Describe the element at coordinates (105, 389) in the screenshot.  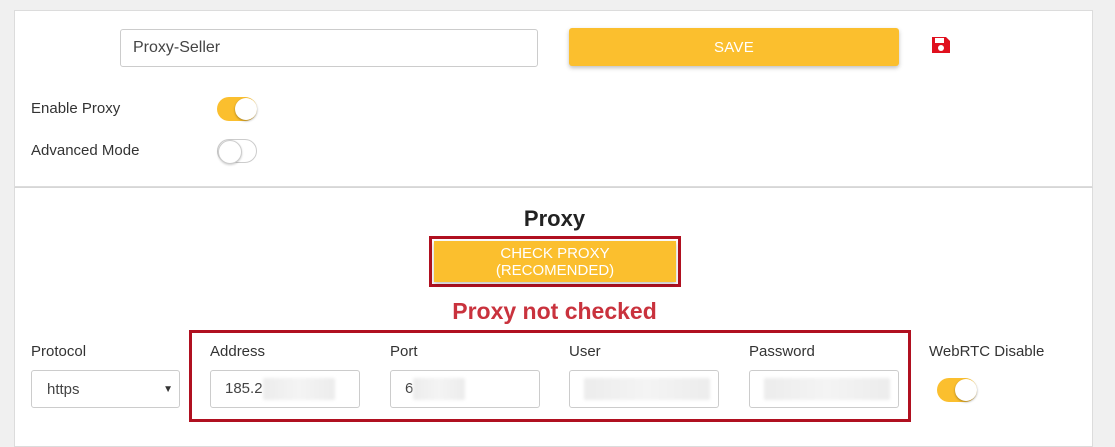
I see `protocol-select: https ▼` at that location.